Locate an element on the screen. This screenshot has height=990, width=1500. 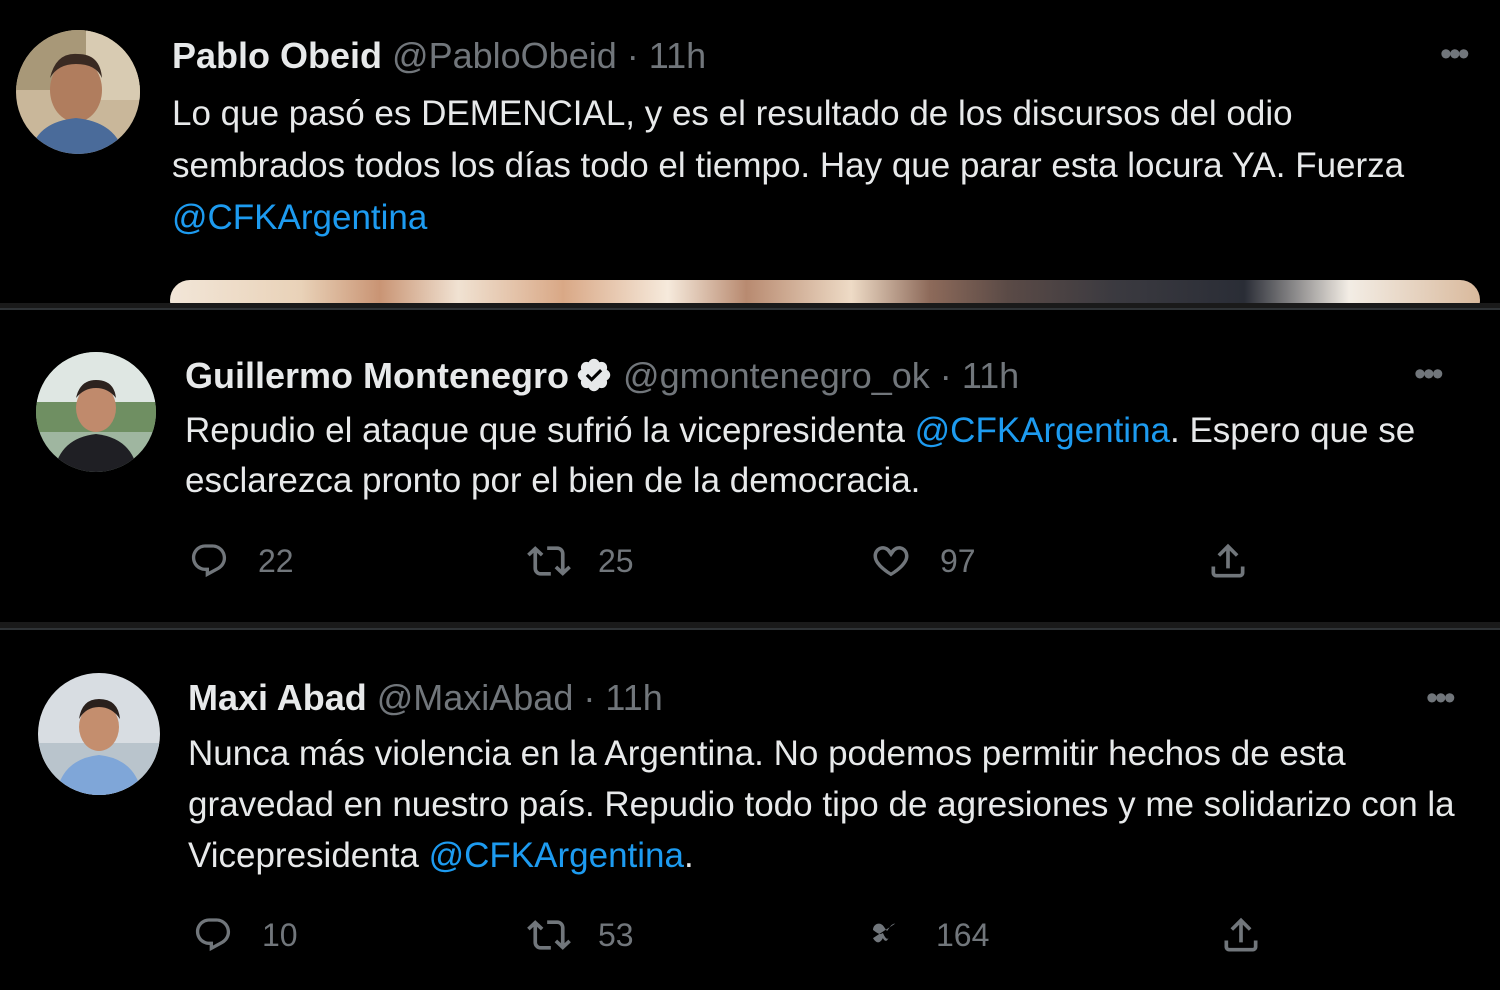
author-name: Maxi Abad is located at coordinates (277, 697).